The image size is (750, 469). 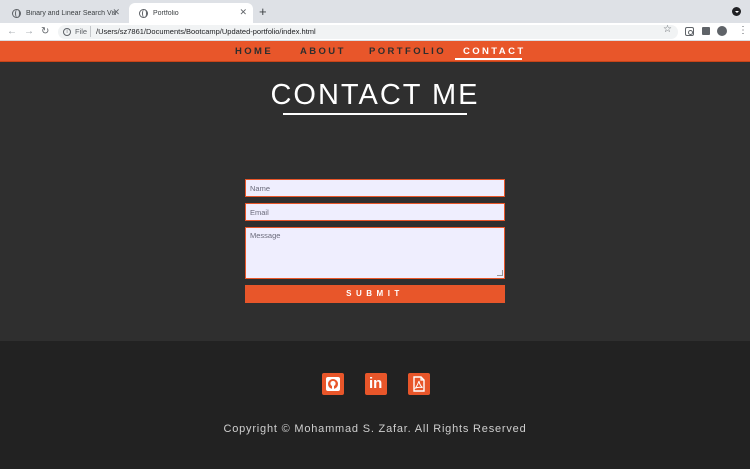 What do you see at coordinates (689, 31) in the screenshot?
I see `camera-icon` at bounding box center [689, 31].